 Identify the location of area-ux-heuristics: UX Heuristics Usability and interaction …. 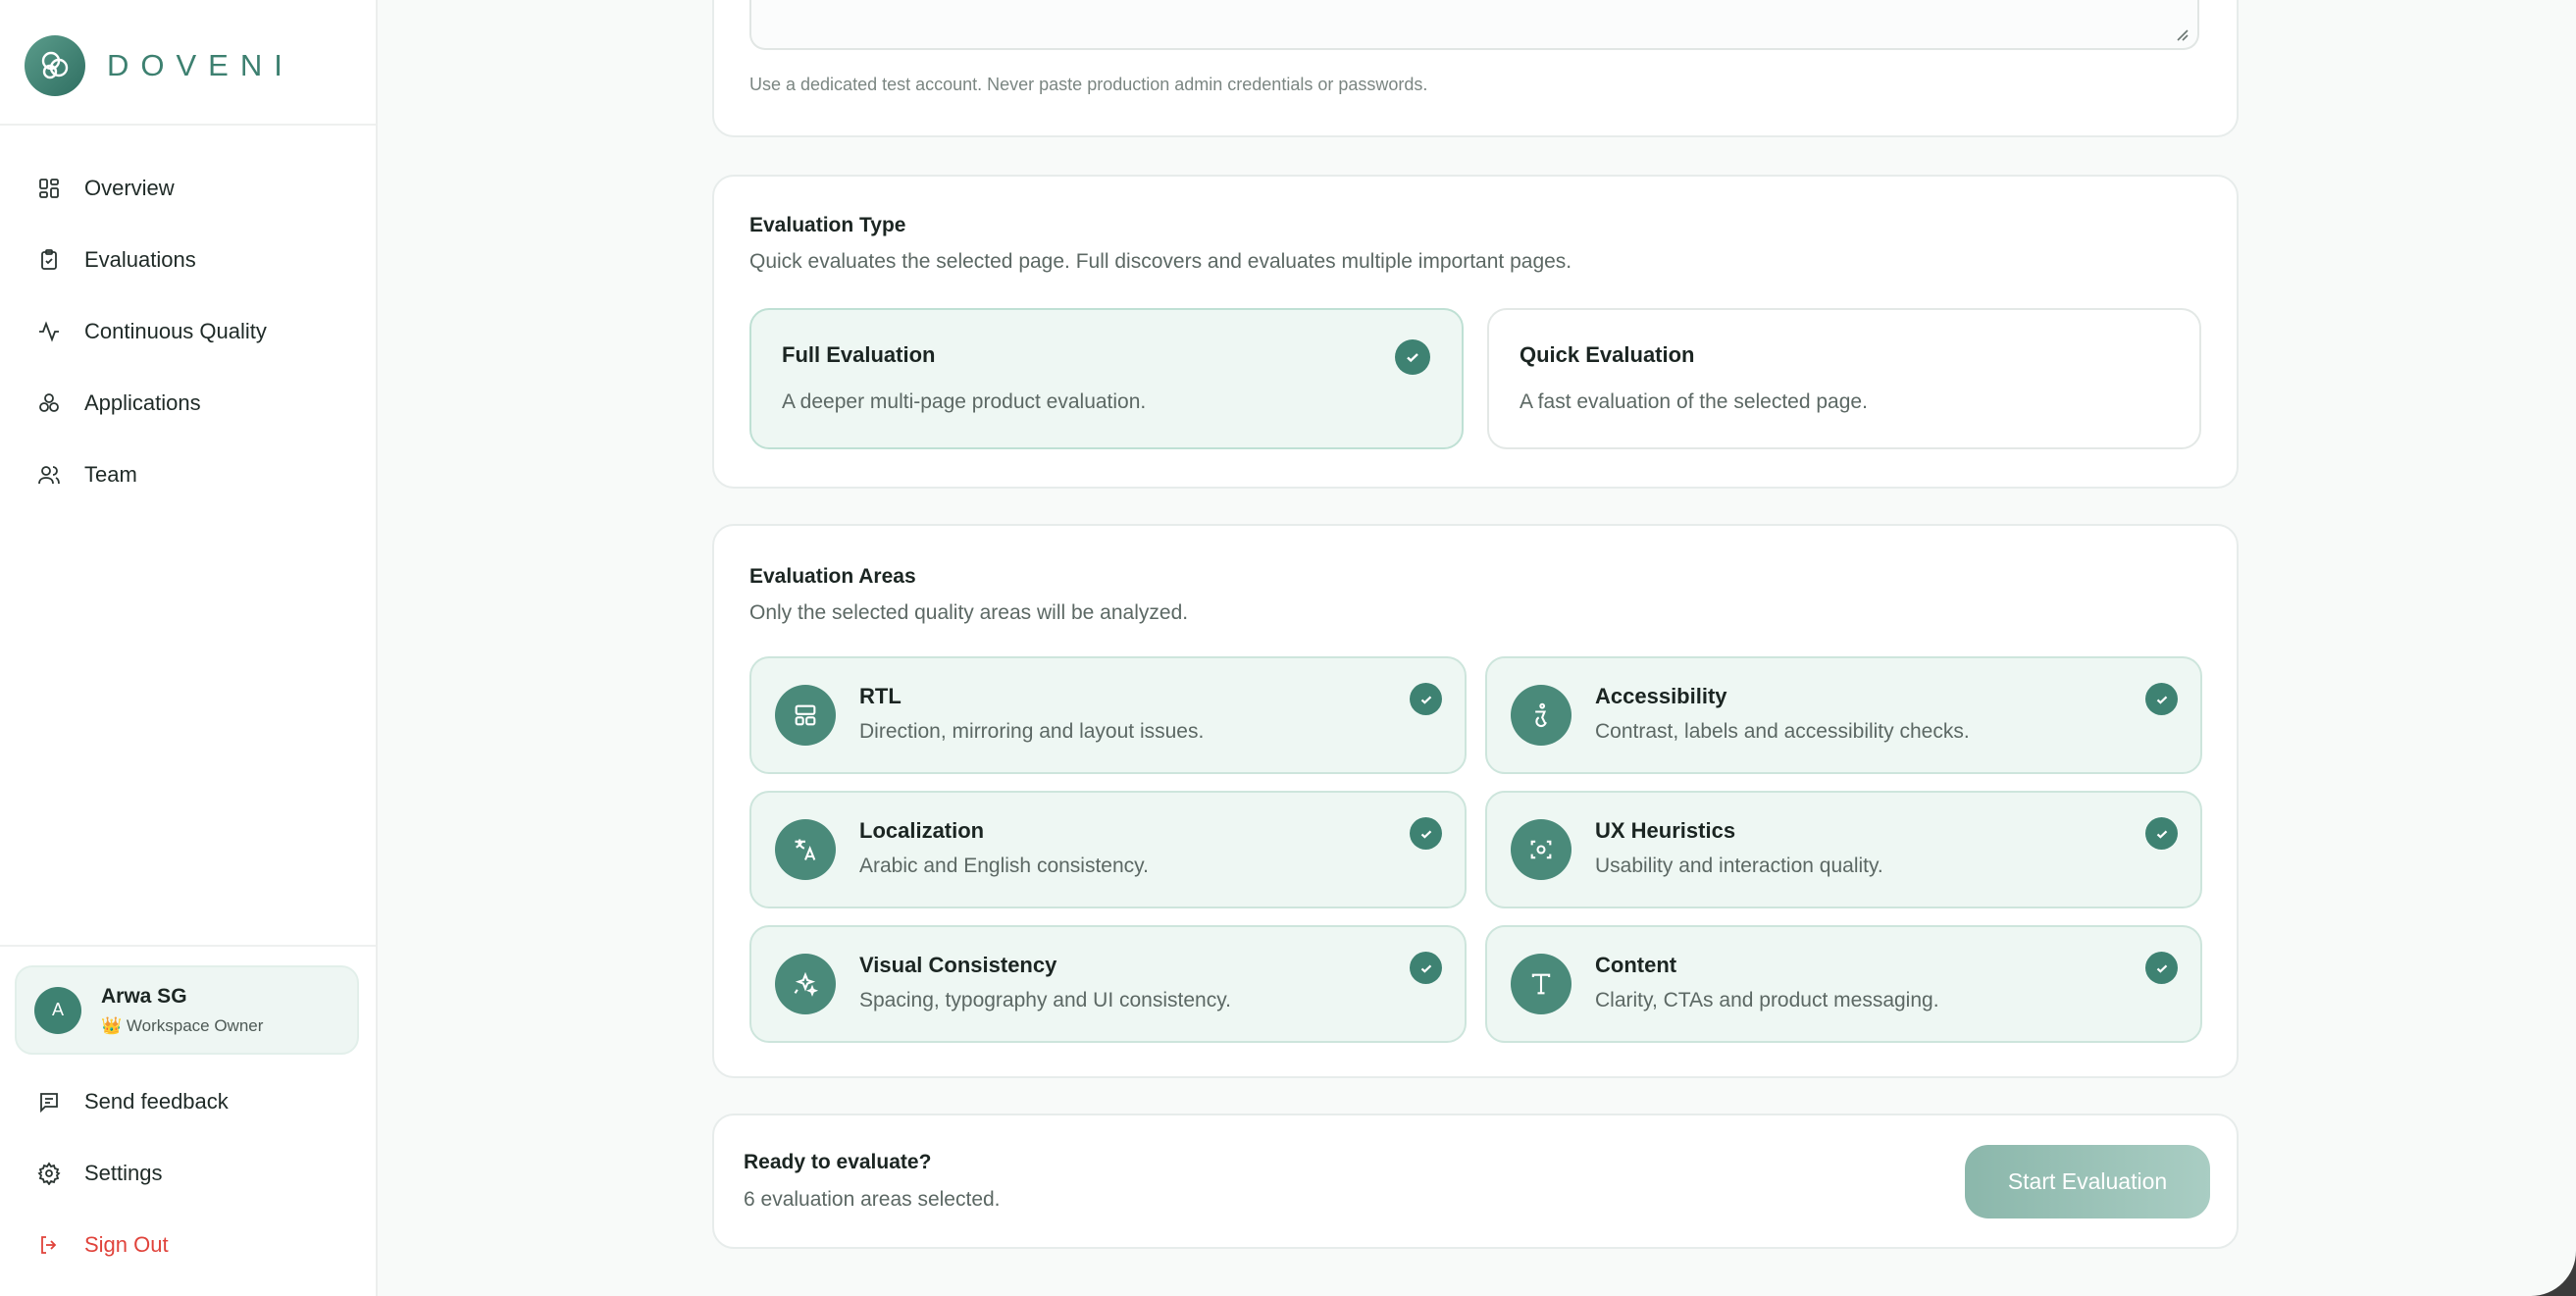
(1843, 849).